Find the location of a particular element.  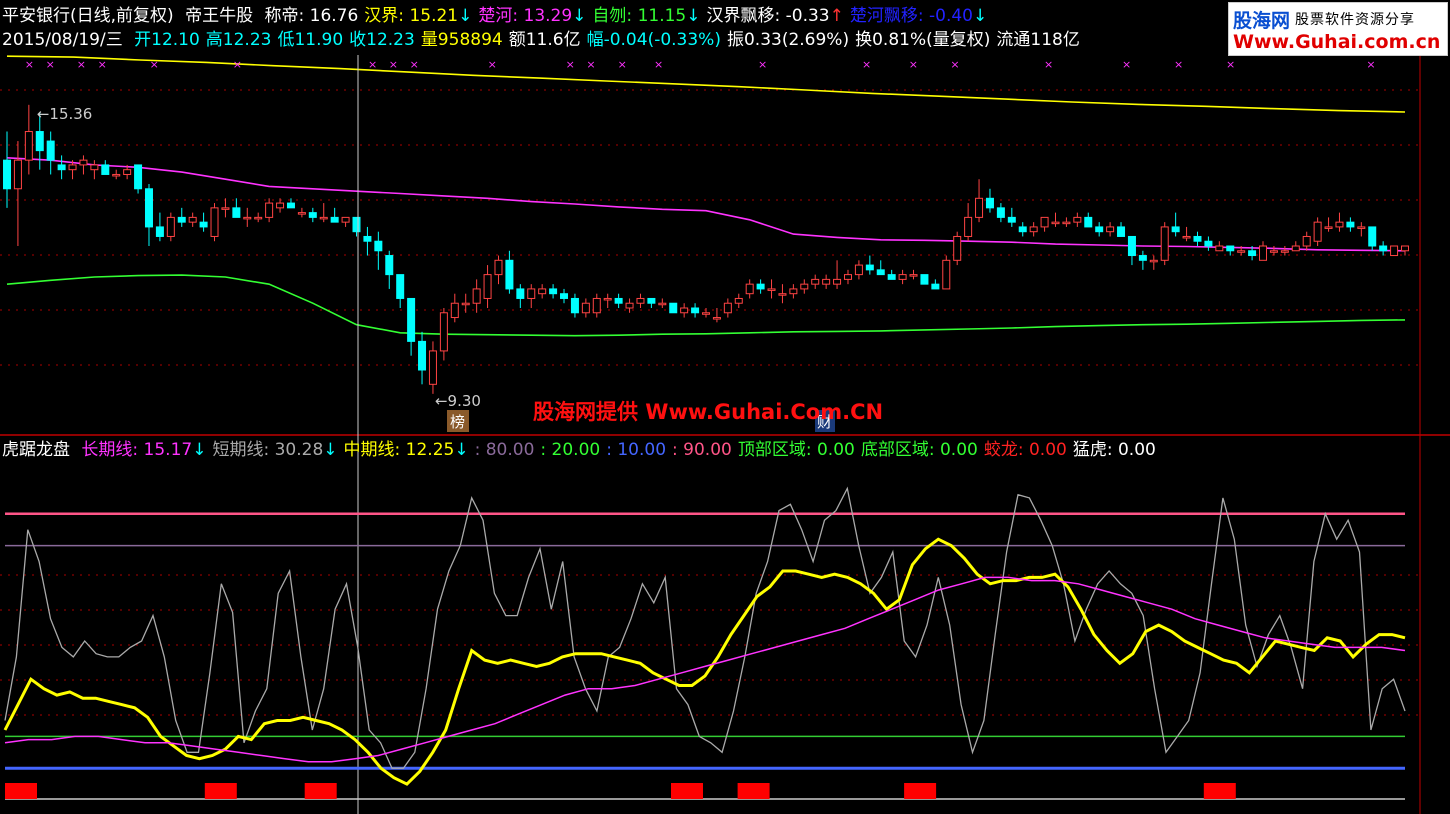

logo-slogan: 股票软件资源分享 is located at coordinates (1355, 20).